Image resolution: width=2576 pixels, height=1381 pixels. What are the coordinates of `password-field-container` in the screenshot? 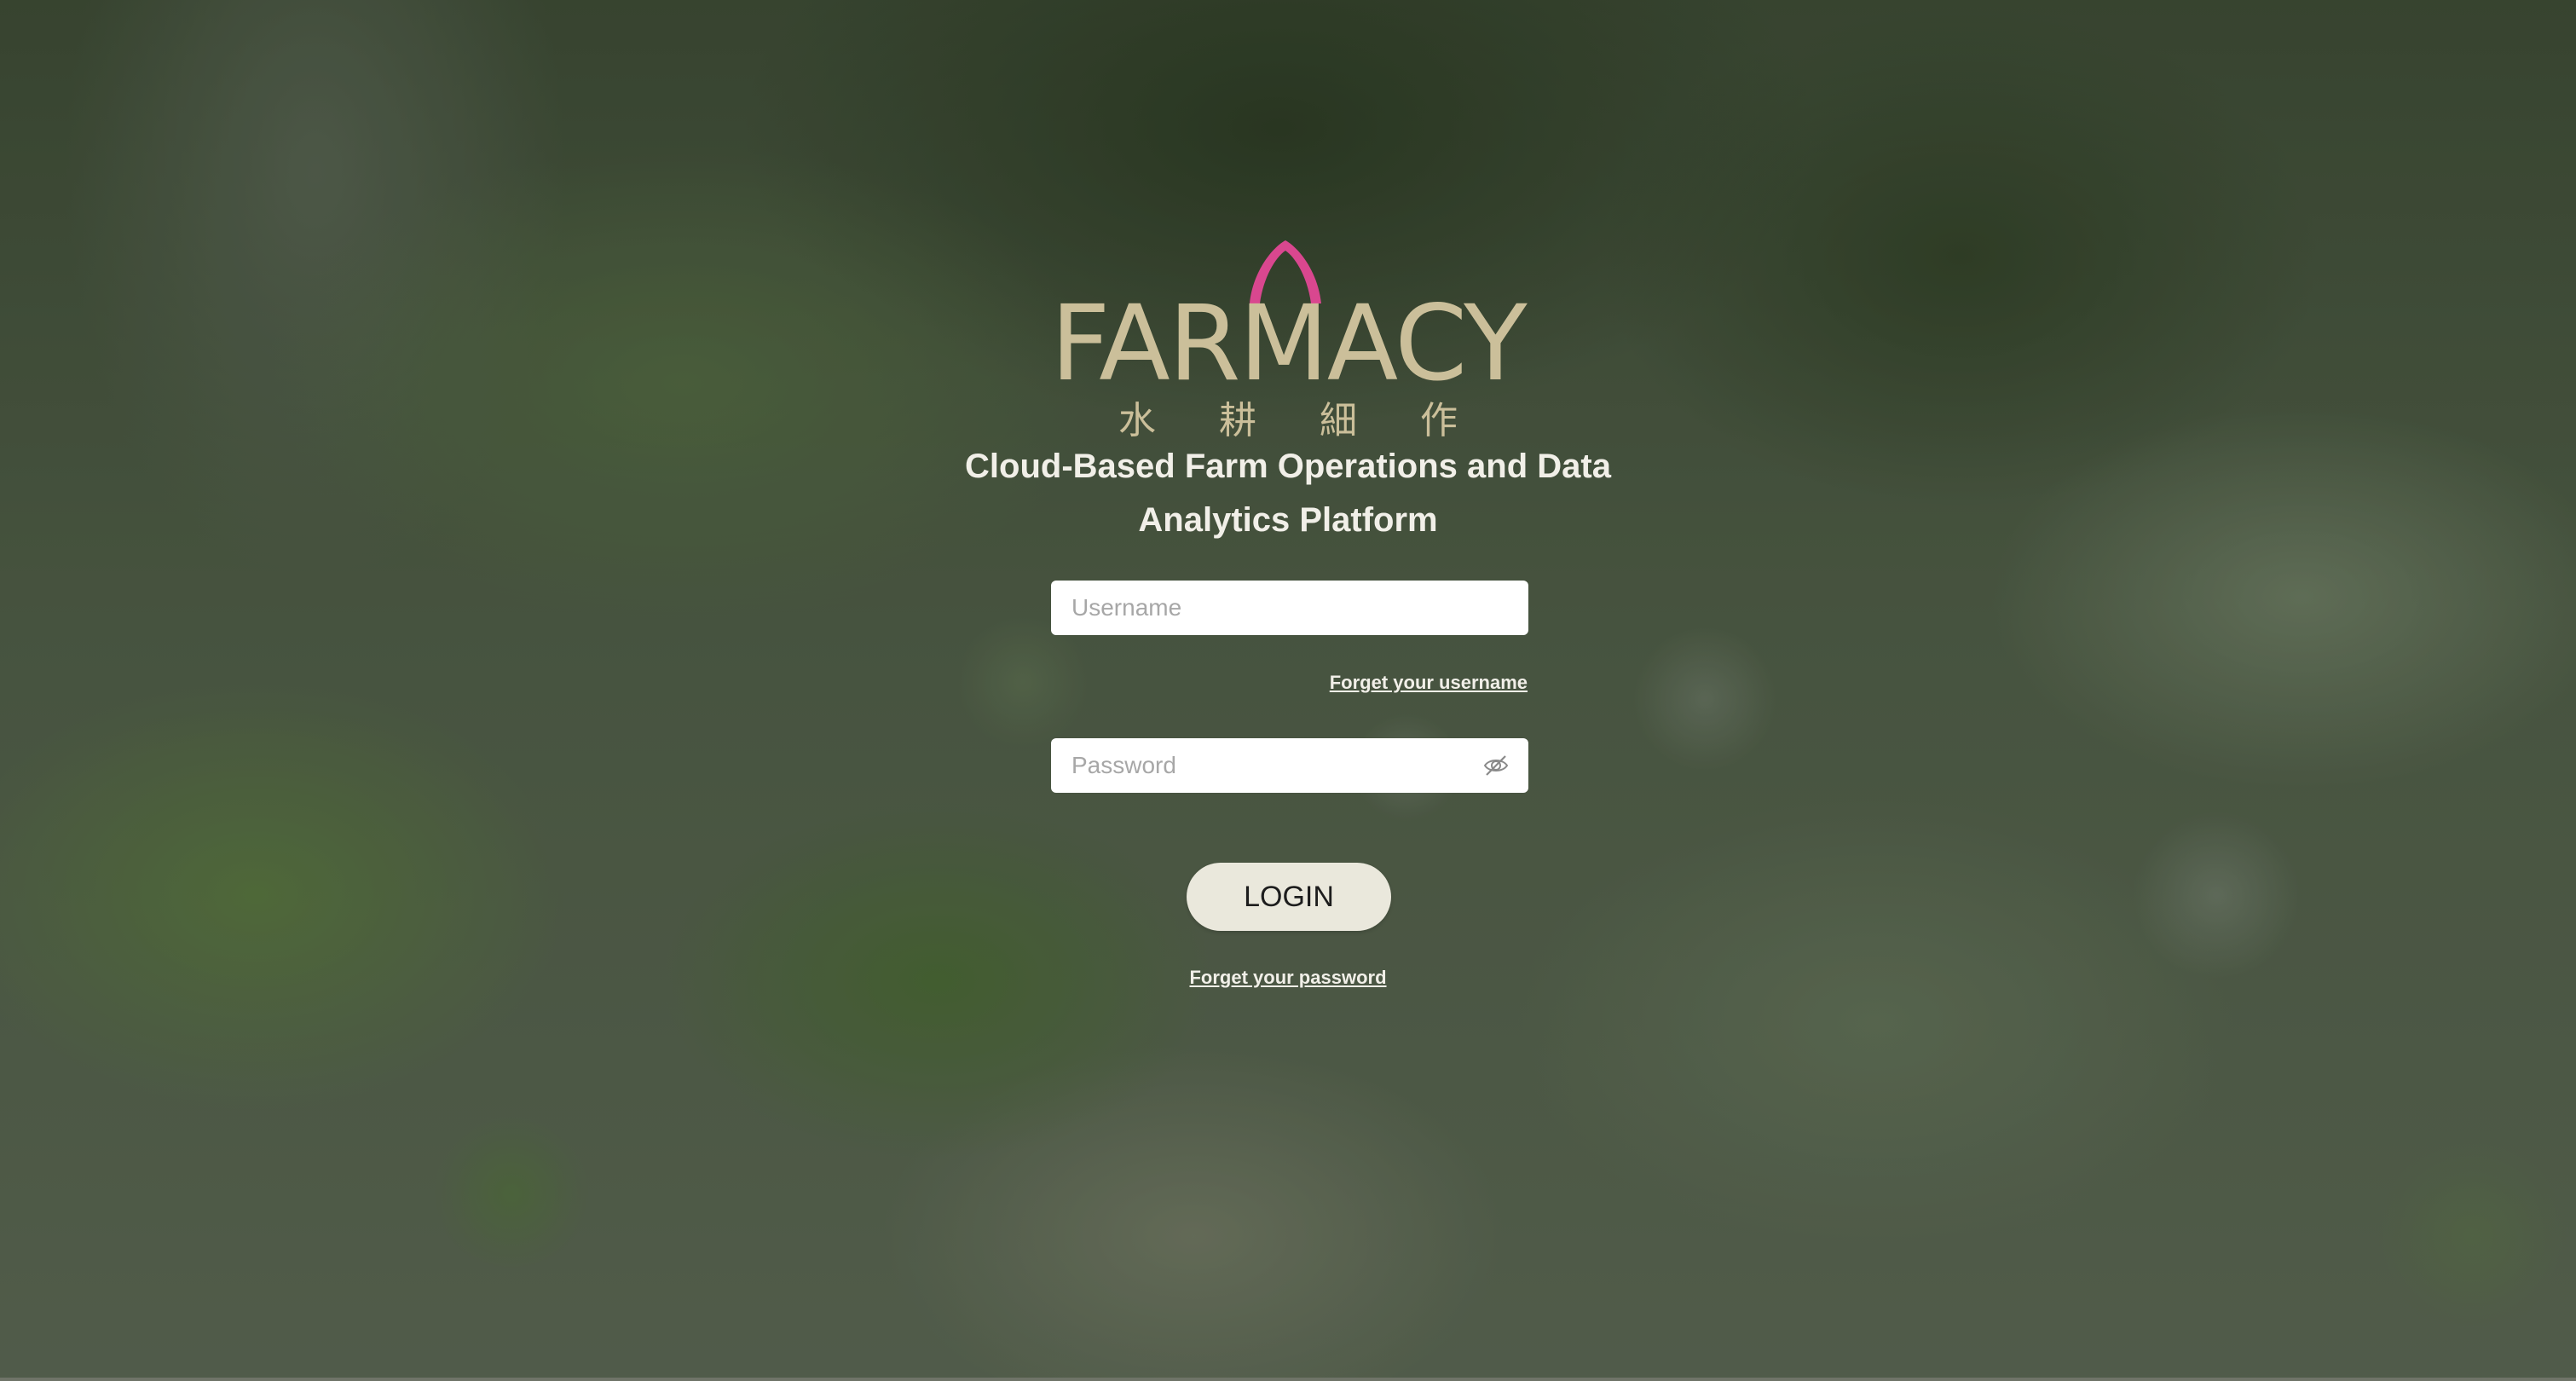 It's located at (1289, 766).